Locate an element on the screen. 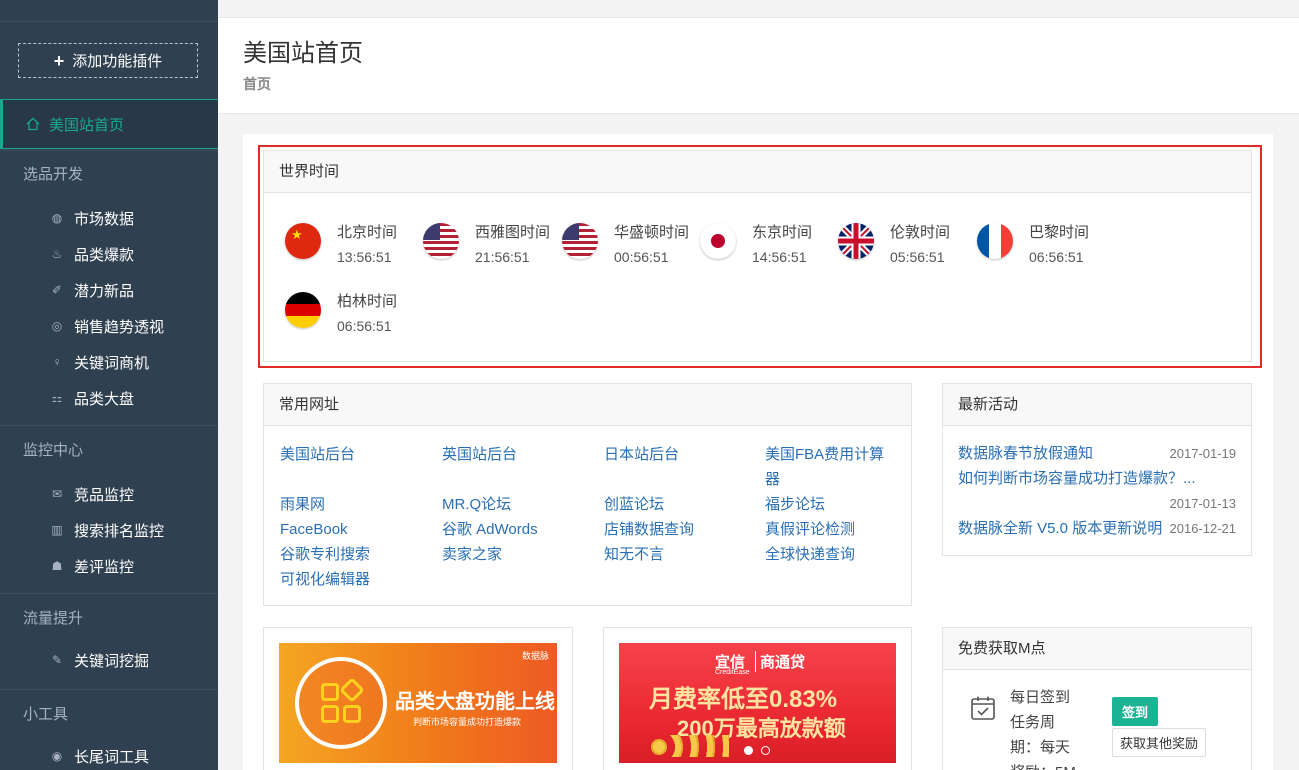  clock-city: 西雅图时间 is located at coordinates (513, 232).